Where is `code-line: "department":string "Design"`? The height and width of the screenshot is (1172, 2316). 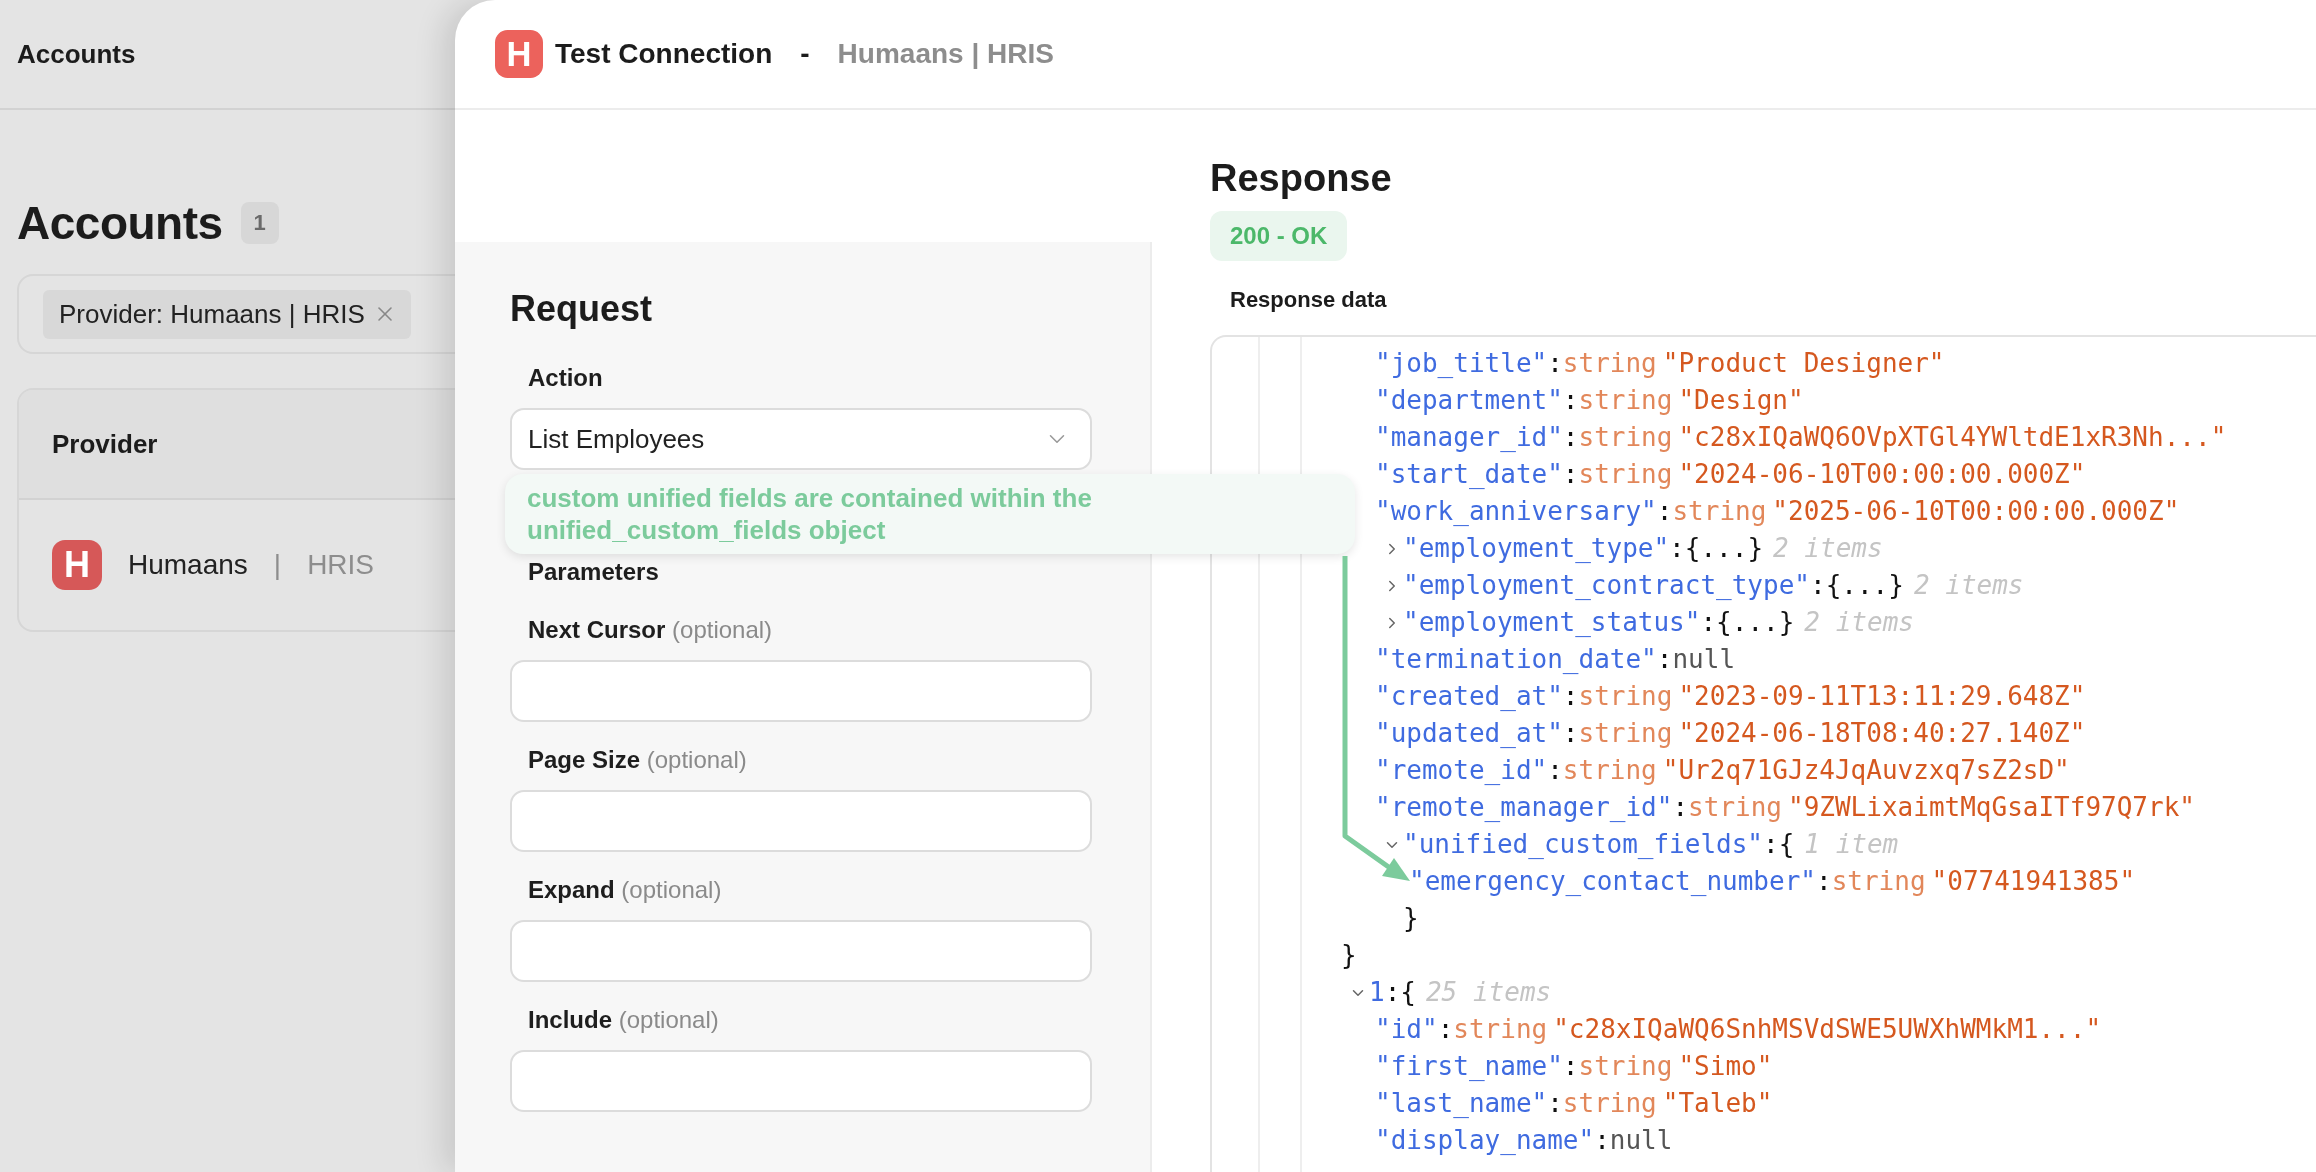
code-line: "department":string "Design" is located at coordinates (1589, 400).